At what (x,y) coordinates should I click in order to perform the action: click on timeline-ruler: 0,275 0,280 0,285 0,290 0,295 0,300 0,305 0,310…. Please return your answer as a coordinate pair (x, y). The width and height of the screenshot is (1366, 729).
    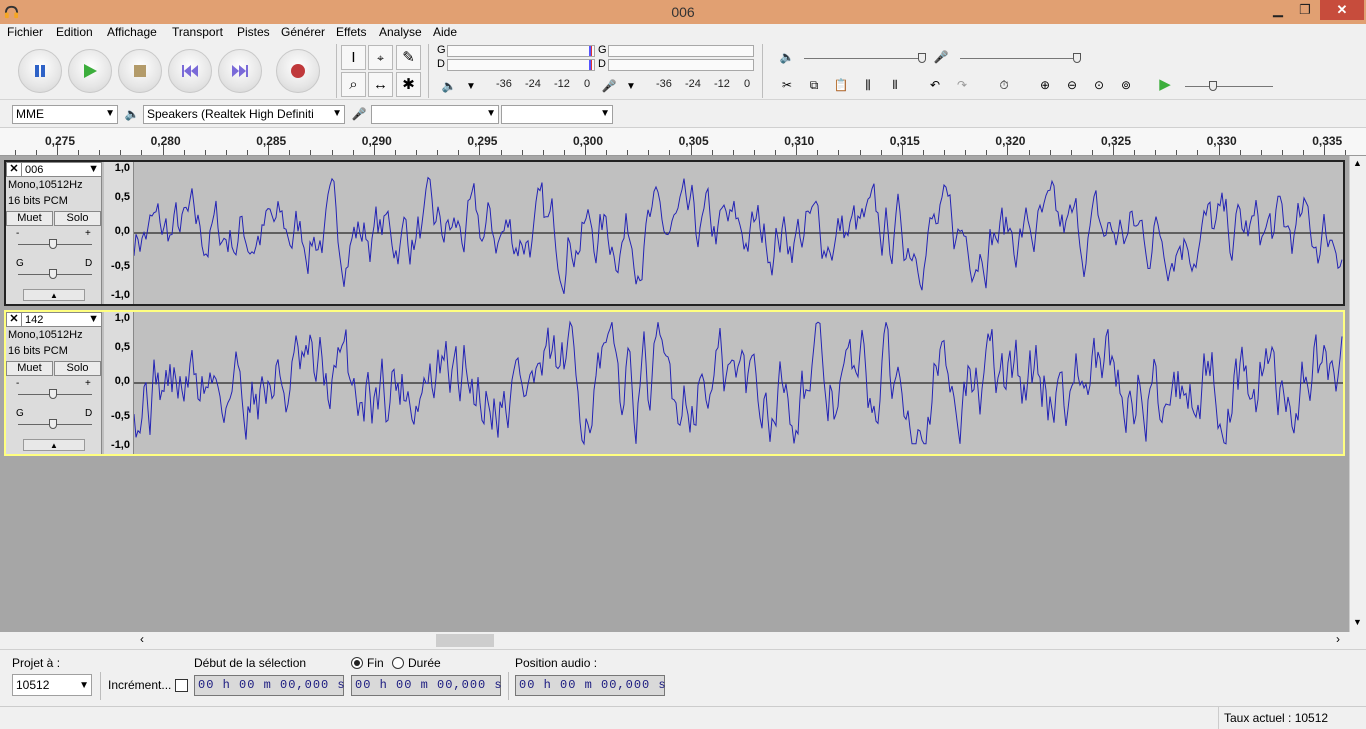
    Looking at the image, I should click on (683, 142).